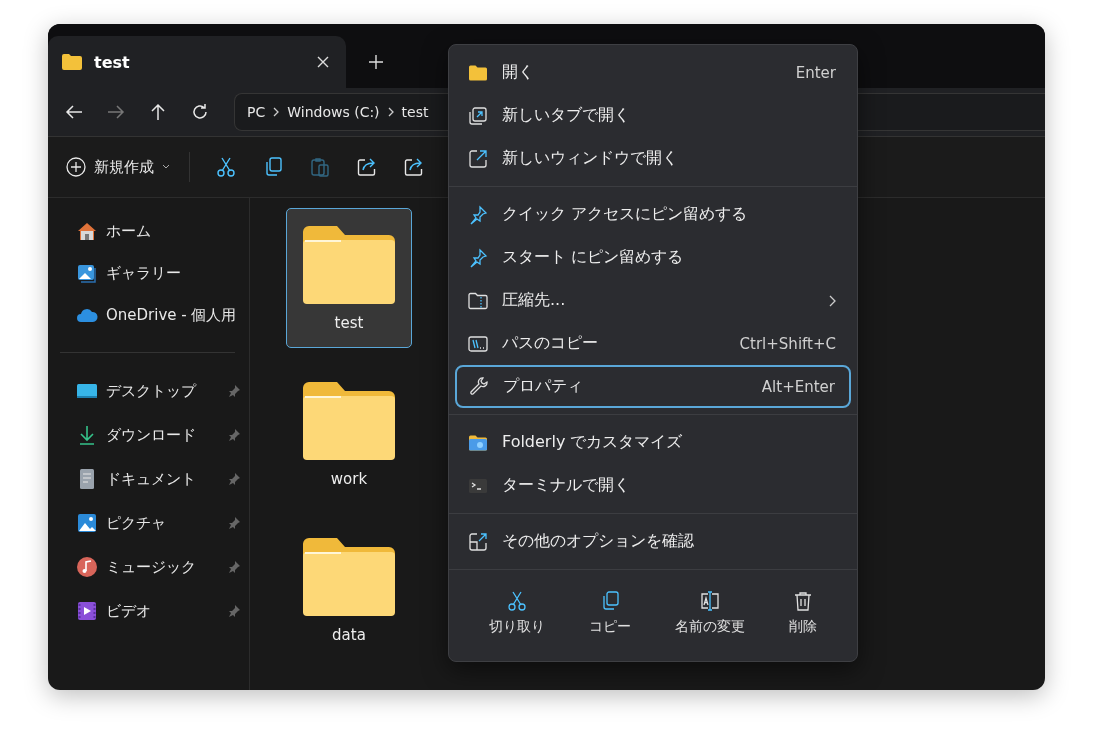  Describe the element at coordinates (815, 72) in the screenshot. I see `shortcut-text: Enter` at that location.